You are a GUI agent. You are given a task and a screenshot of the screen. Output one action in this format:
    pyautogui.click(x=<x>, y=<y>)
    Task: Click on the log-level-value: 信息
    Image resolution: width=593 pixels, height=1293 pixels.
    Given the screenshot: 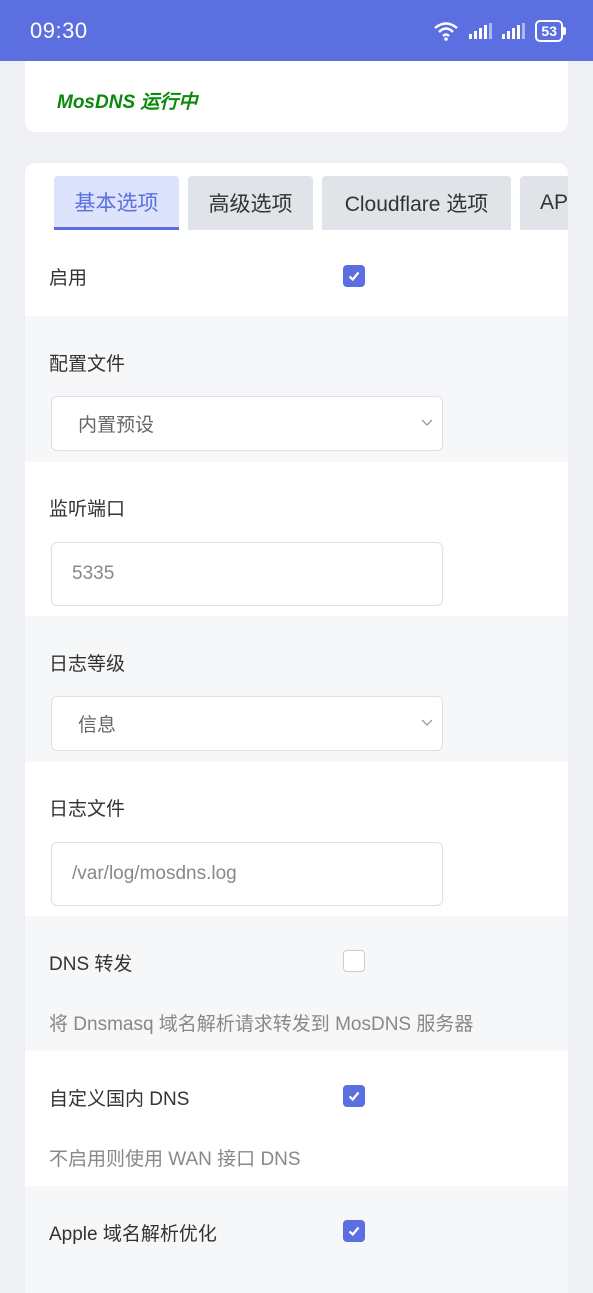 What is the action you would take?
    pyautogui.click(x=97, y=725)
    